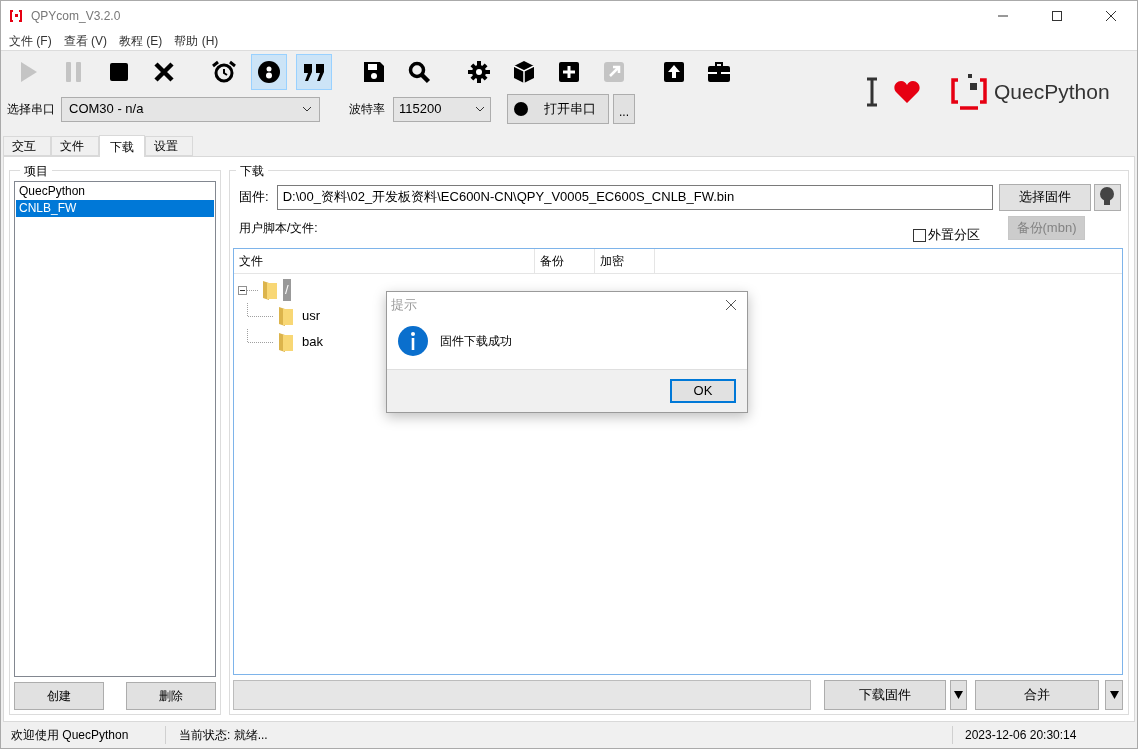 The width and height of the screenshot is (1138, 749). Describe the element at coordinates (374, 72) in the screenshot. I see `save-icon` at that location.